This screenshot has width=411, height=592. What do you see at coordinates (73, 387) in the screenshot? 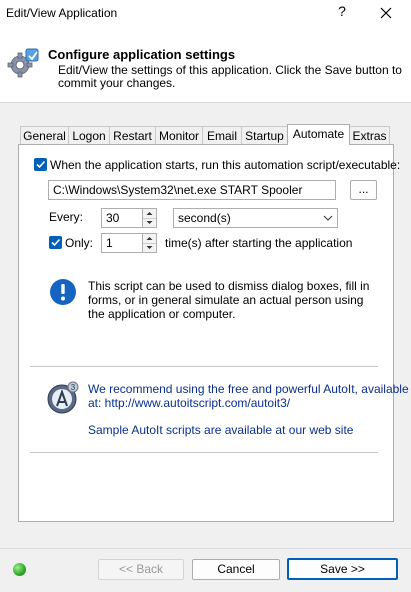
I see `svg-text: 3` at bounding box center [73, 387].